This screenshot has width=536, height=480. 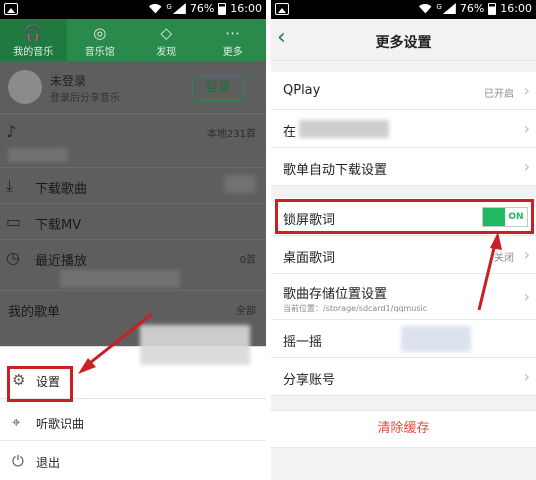 What do you see at coordinates (355, 308) in the screenshot?
I see `storage-path: 当前位置：/storage/sdcard1/qqmusic` at bounding box center [355, 308].